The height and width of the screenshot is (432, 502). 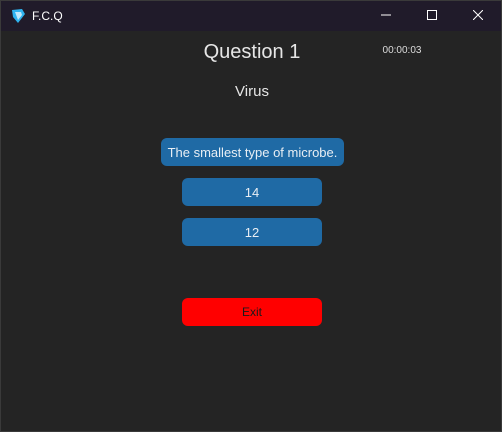 I want to click on app-icon, so click(x=18, y=16).